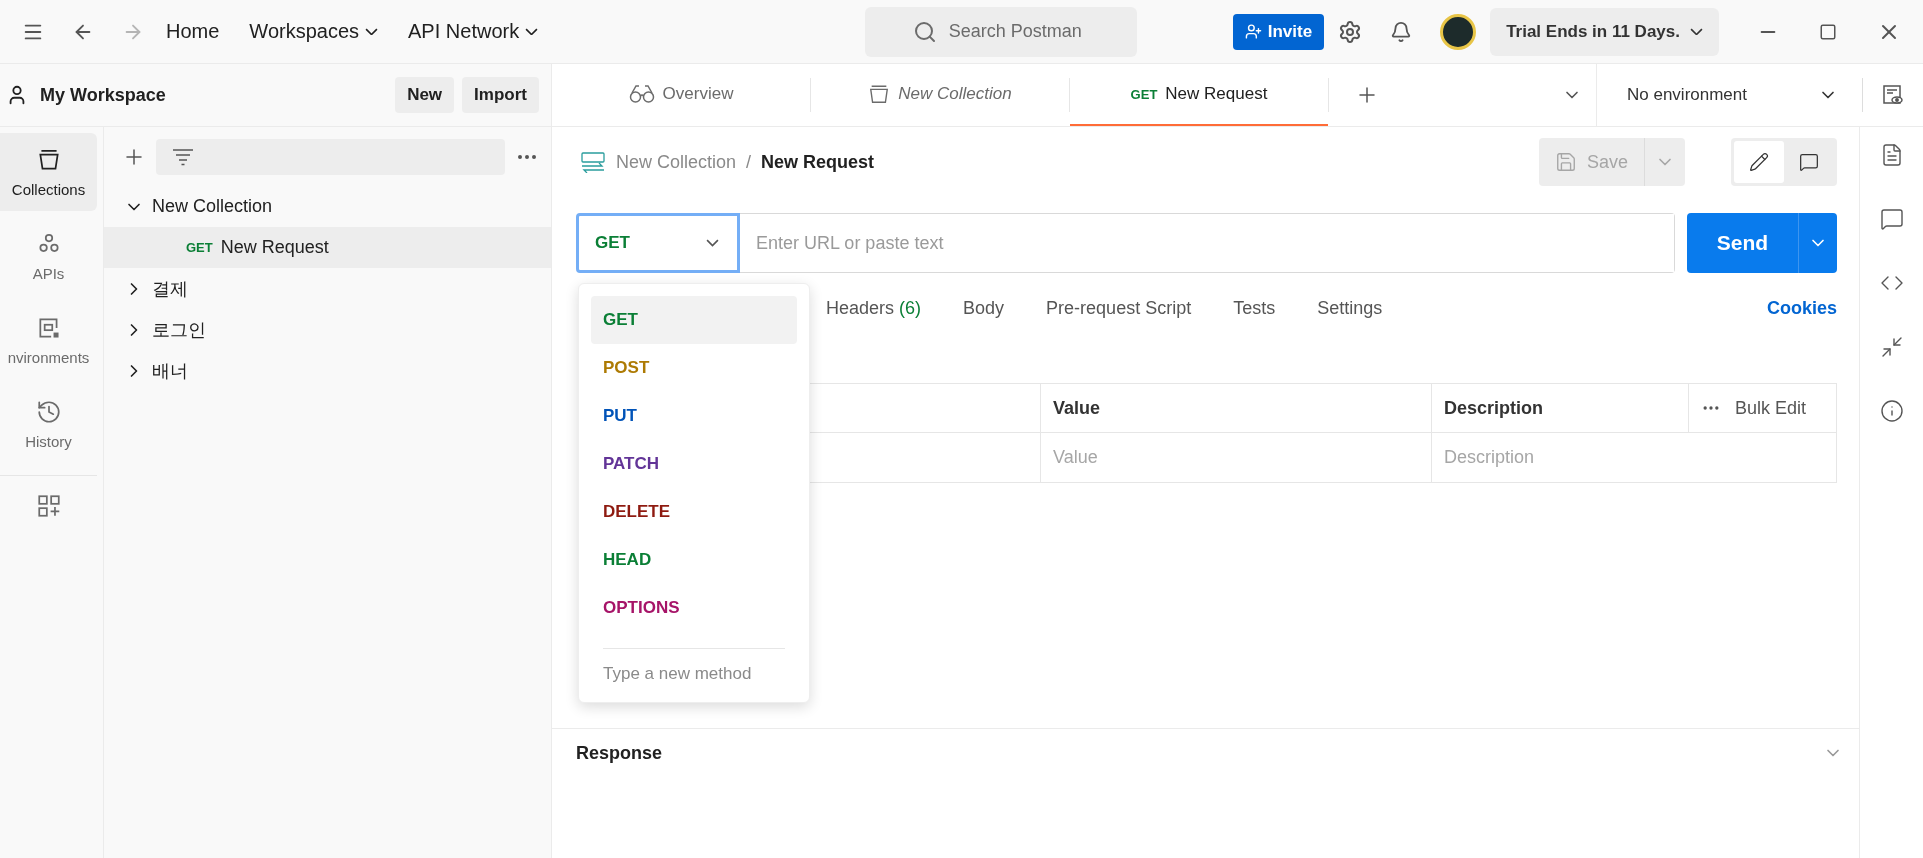 This screenshot has height=858, width=1923. I want to click on tree-item: GET New Request, so click(327, 247).